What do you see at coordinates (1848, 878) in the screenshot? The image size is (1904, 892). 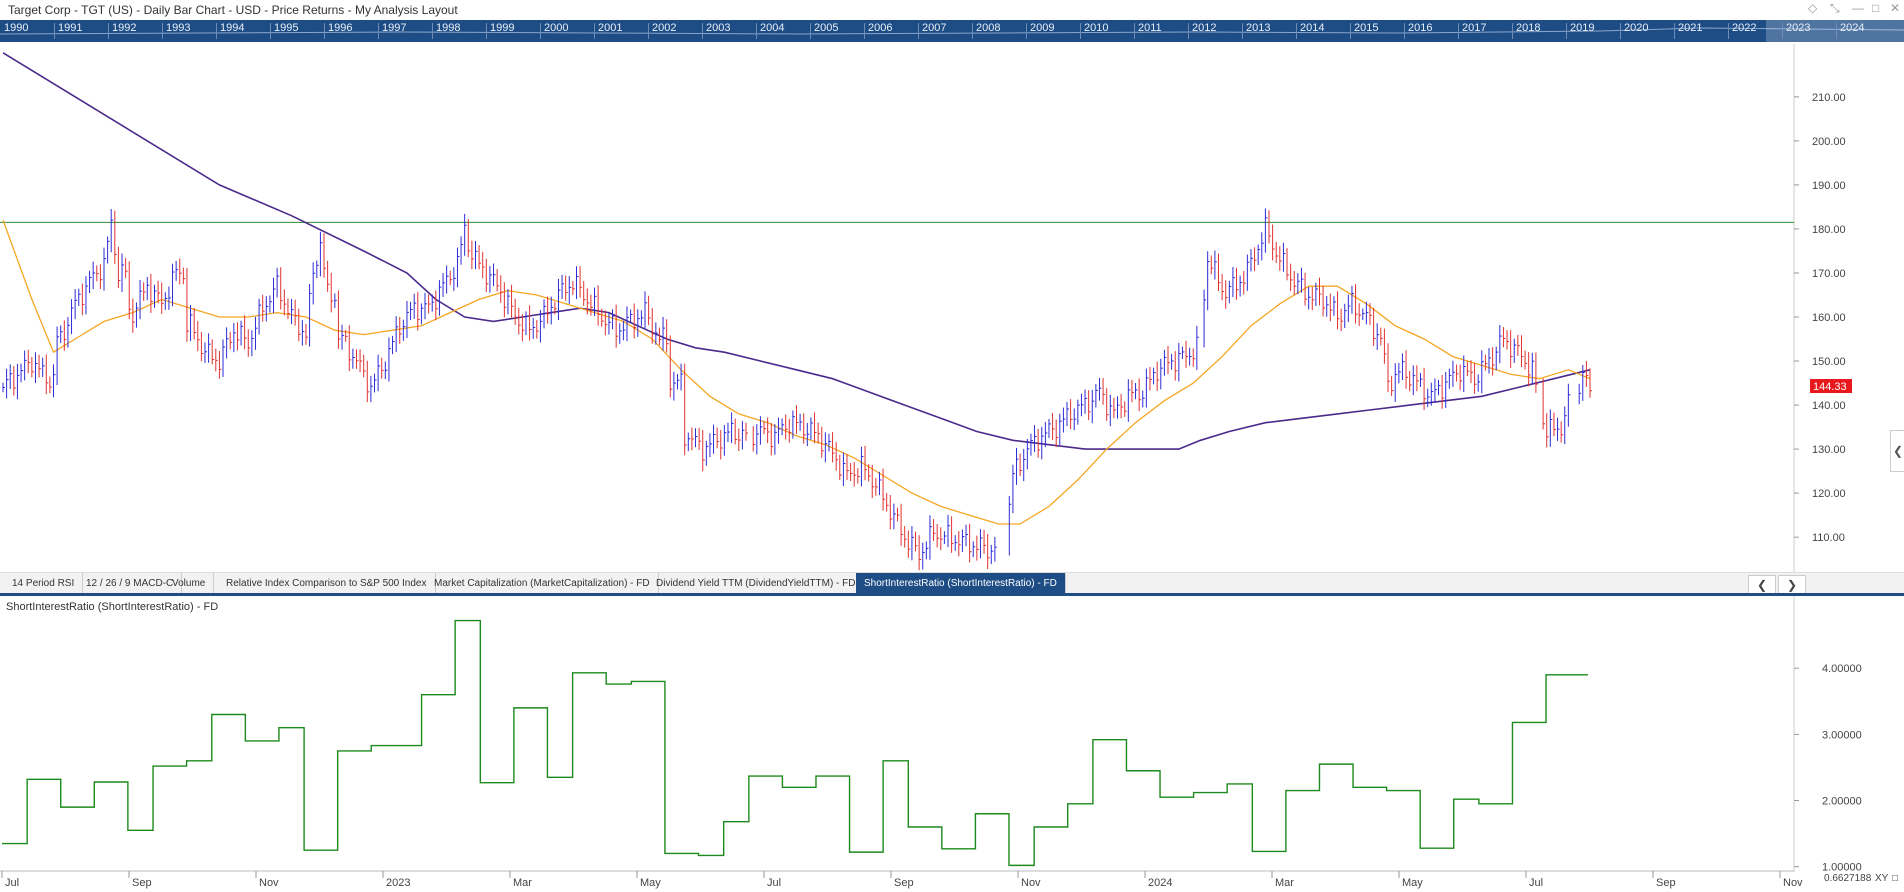 I see `corner-value: 0.6627188` at bounding box center [1848, 878].